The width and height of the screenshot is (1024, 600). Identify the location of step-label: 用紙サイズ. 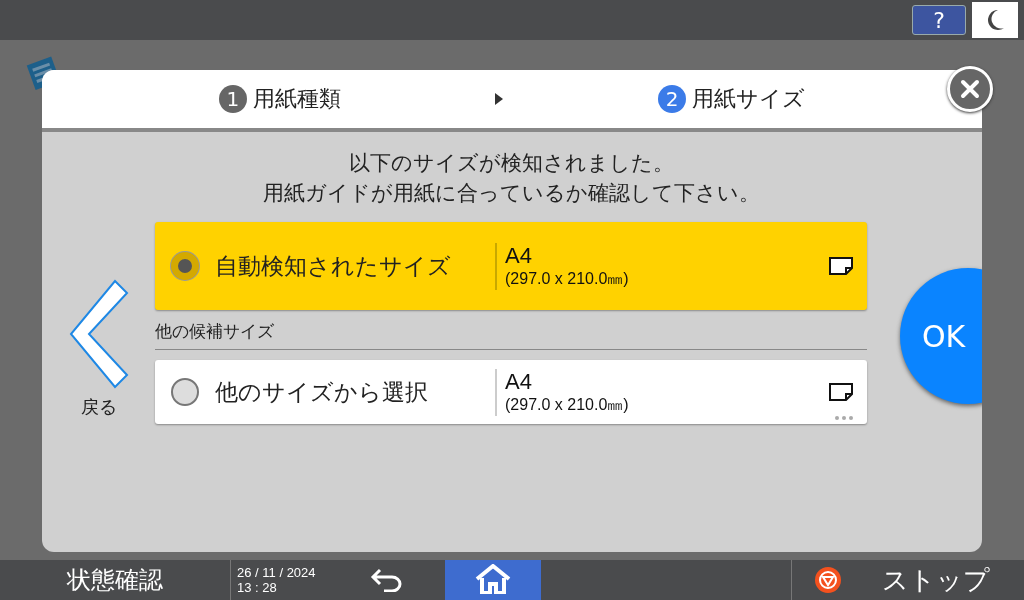
(749, 99).